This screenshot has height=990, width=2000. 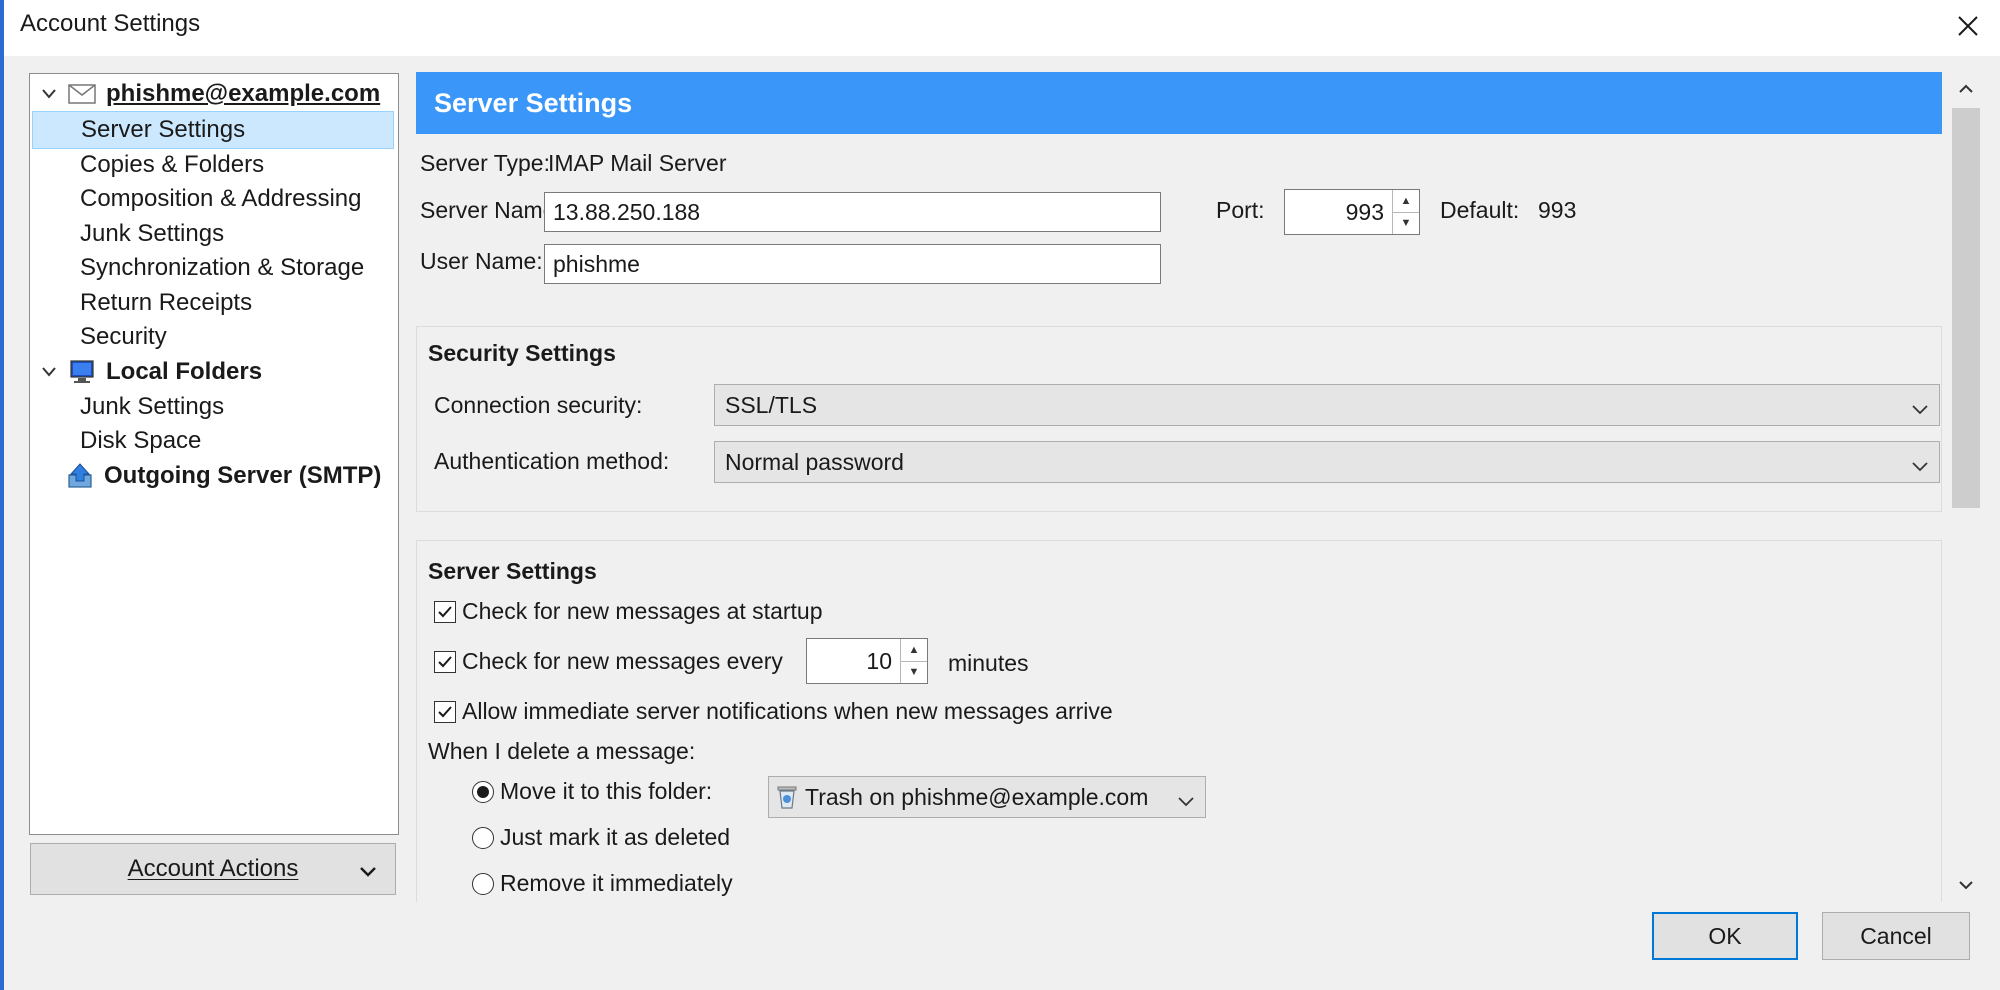 I want to click on close-button, so click(x=1968, y=26).